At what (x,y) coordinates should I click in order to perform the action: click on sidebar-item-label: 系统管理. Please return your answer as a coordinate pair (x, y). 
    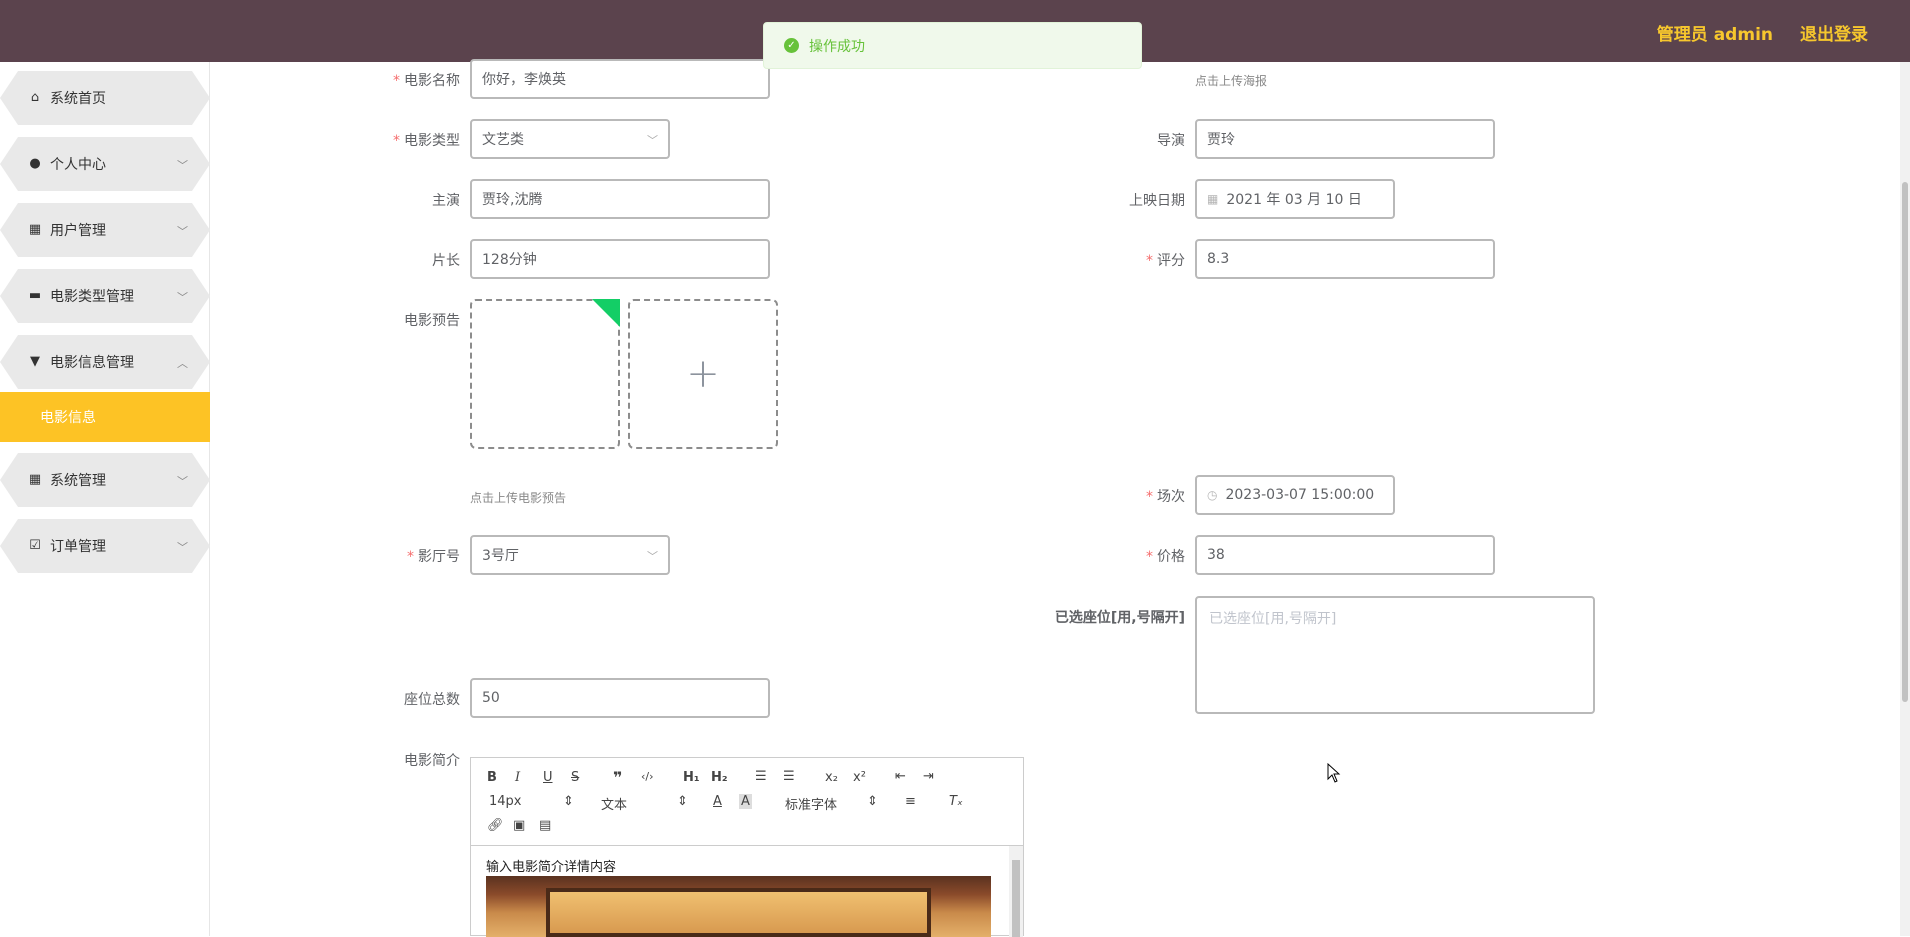
    Looking at the image, I should click on (78, 481).